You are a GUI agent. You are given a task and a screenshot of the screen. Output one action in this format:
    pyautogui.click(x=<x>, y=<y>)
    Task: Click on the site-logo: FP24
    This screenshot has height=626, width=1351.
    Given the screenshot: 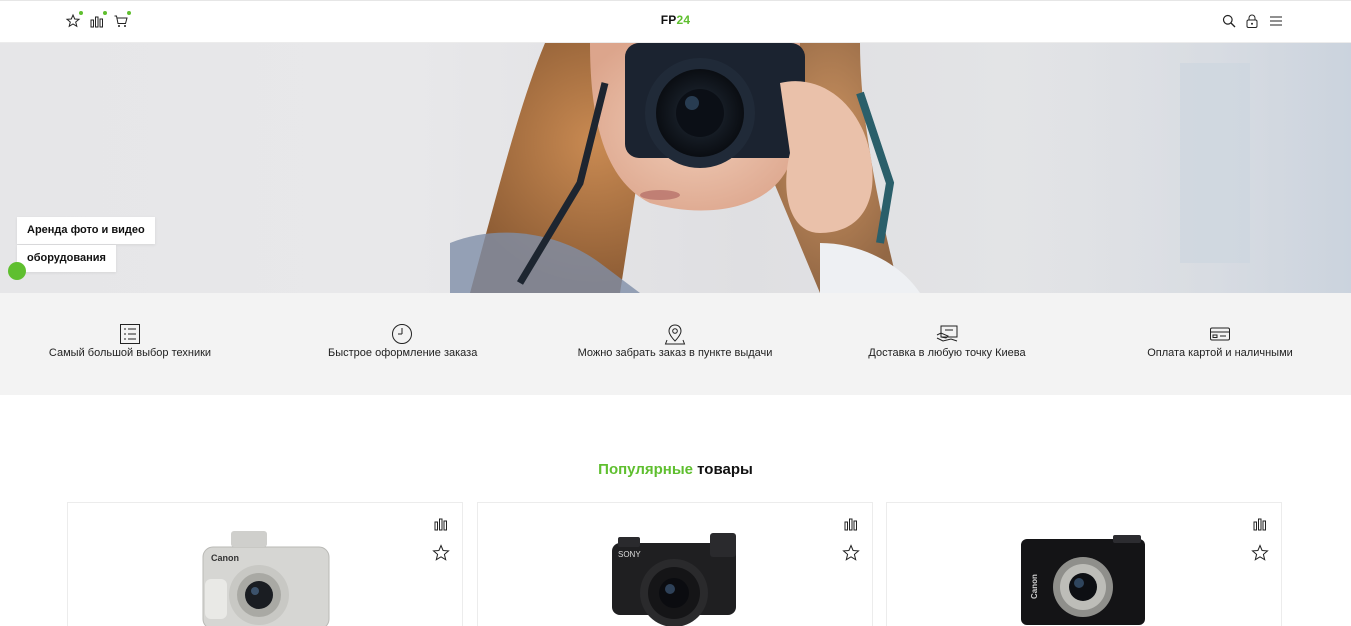 What is the action you would take?
    pyautogui.click(x=675, y=20)
    